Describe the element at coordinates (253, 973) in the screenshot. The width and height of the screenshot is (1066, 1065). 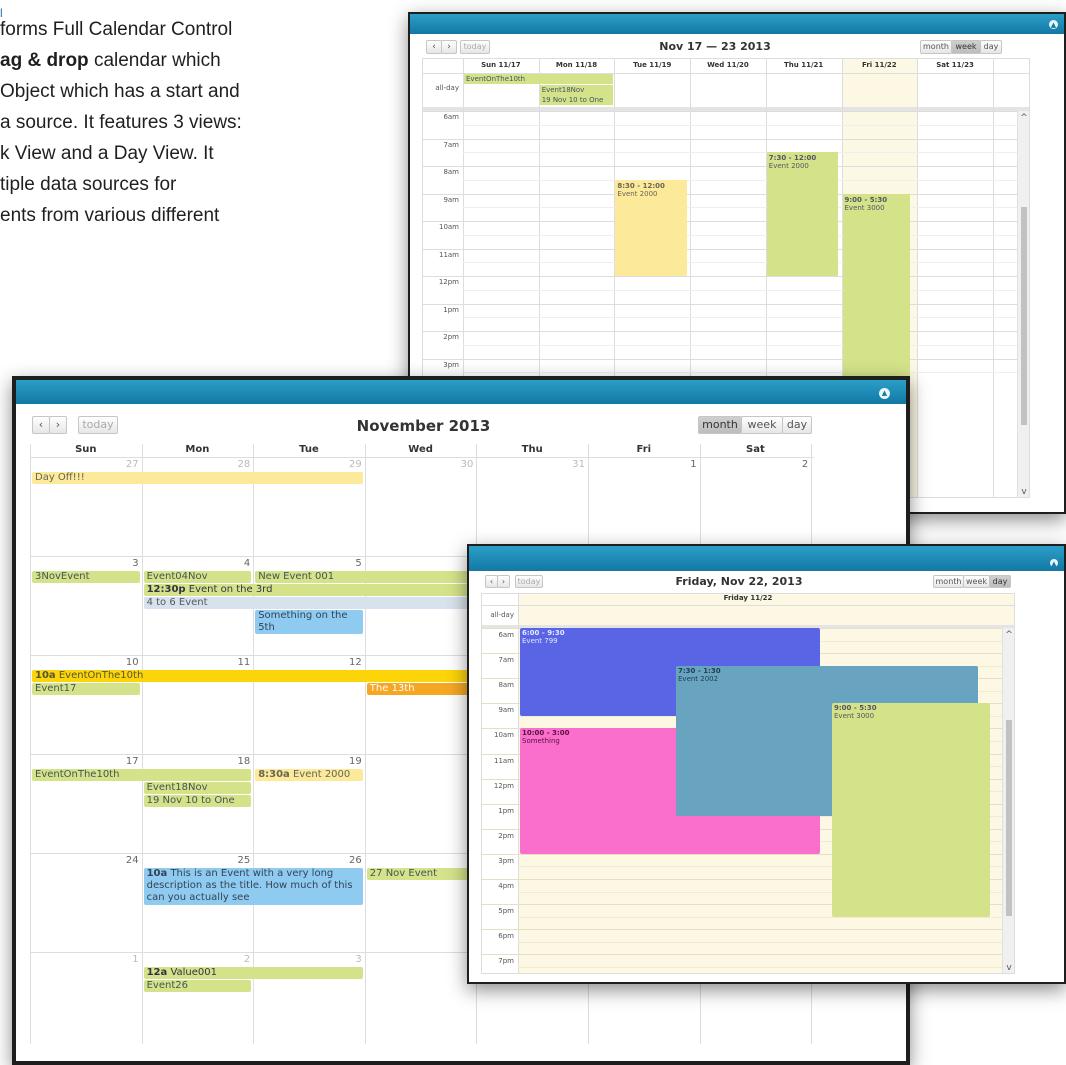
I see `month-event: 12a Value001` at that location.